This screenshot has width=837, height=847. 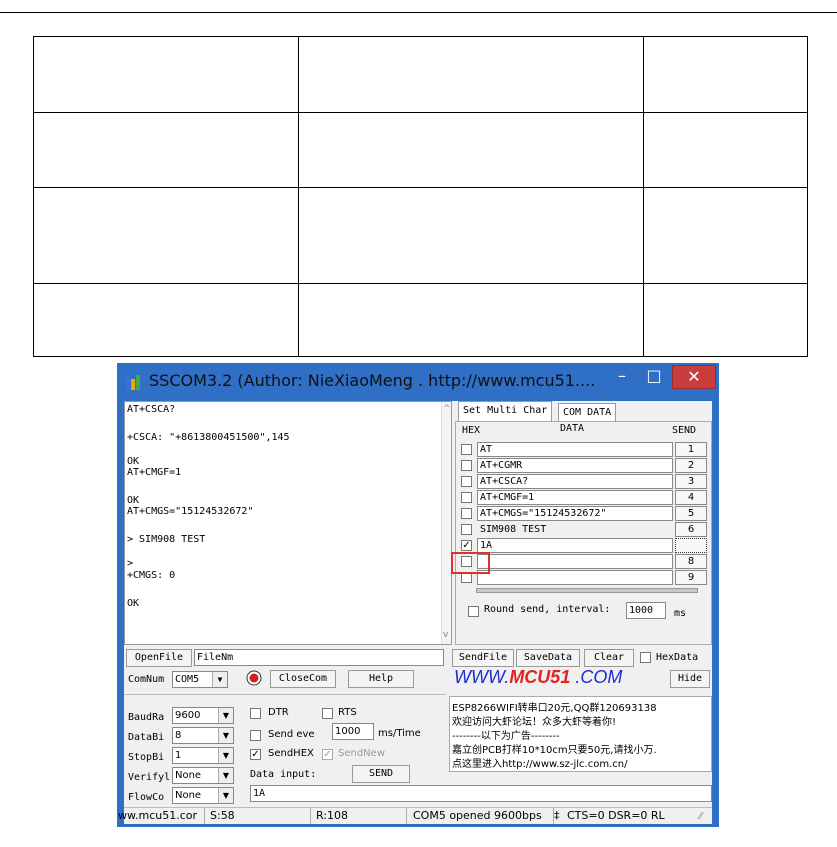 I want to click on app-icon, so click(x=133, y=382).